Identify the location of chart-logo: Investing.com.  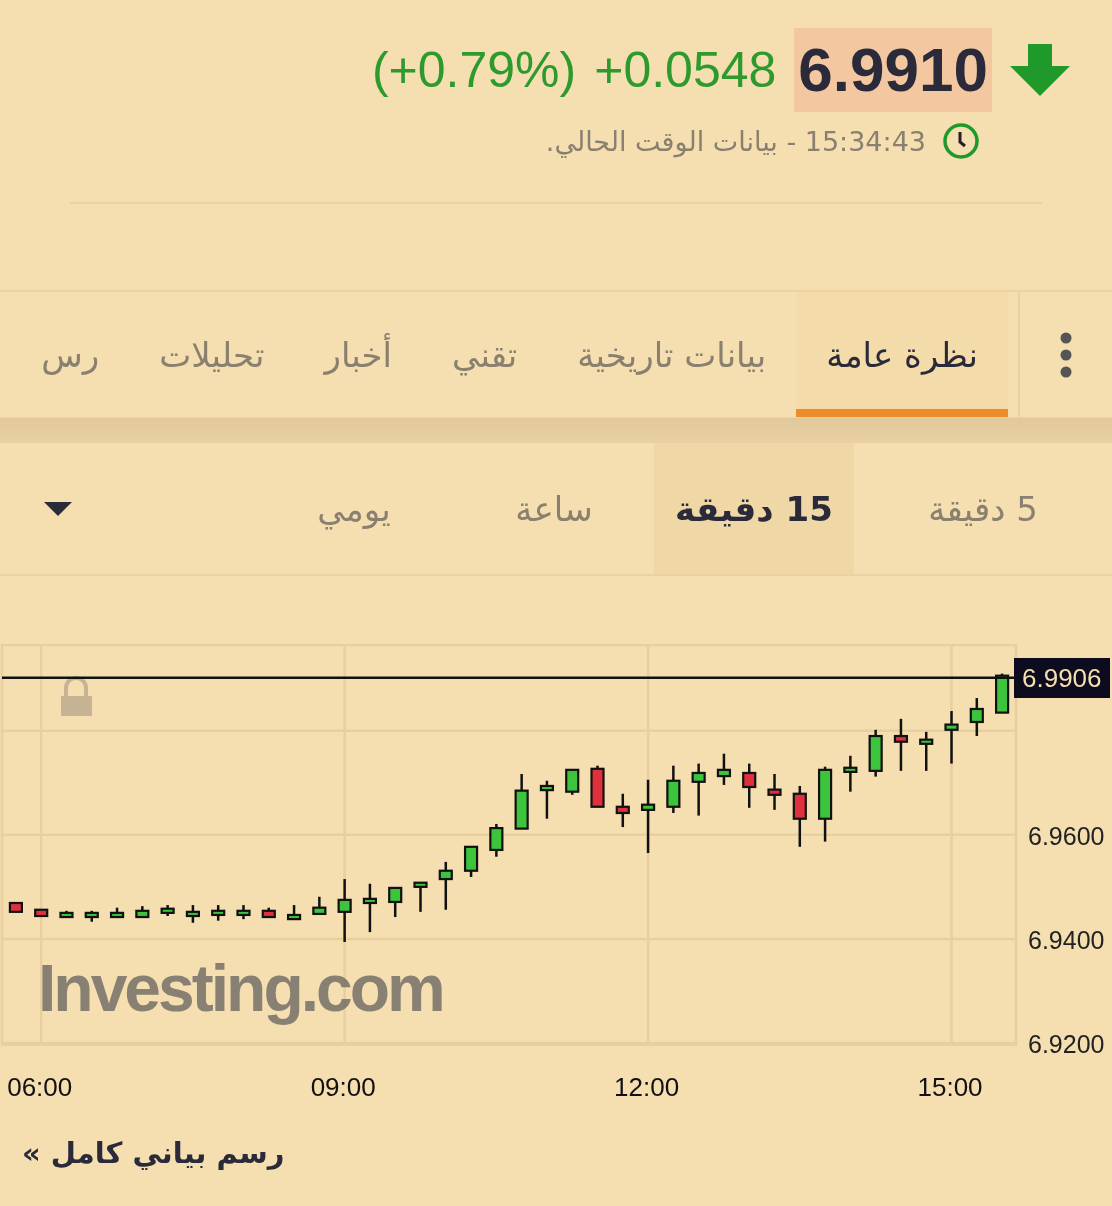
(240, 988).